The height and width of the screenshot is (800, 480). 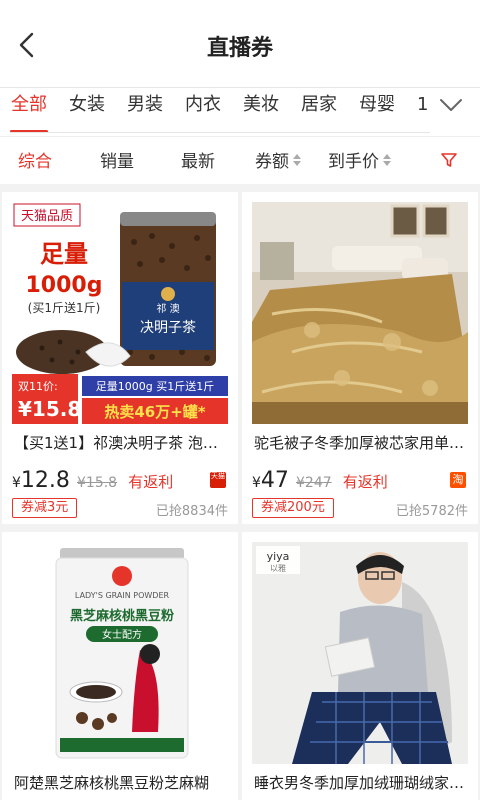 I want to click on price-row: ¥47 ¥247 有返利 淘, so click(x=362, y=483).